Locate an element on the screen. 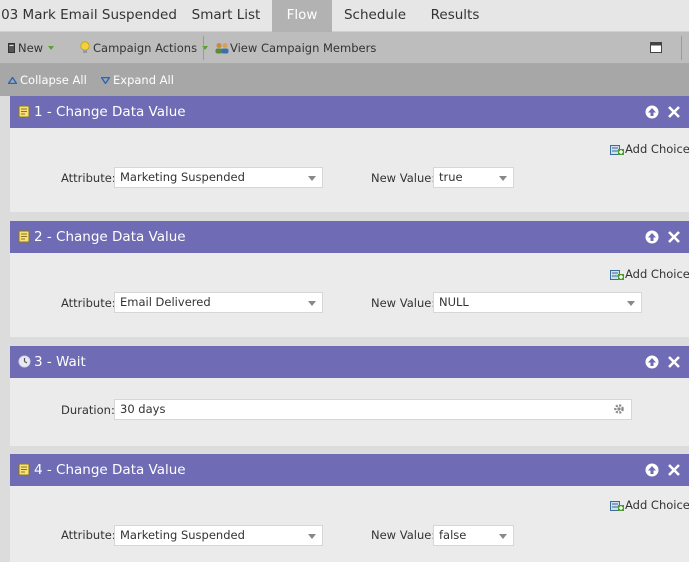  flow-step-header: 1 - Change Data Value is located at coordinates (349, 112).